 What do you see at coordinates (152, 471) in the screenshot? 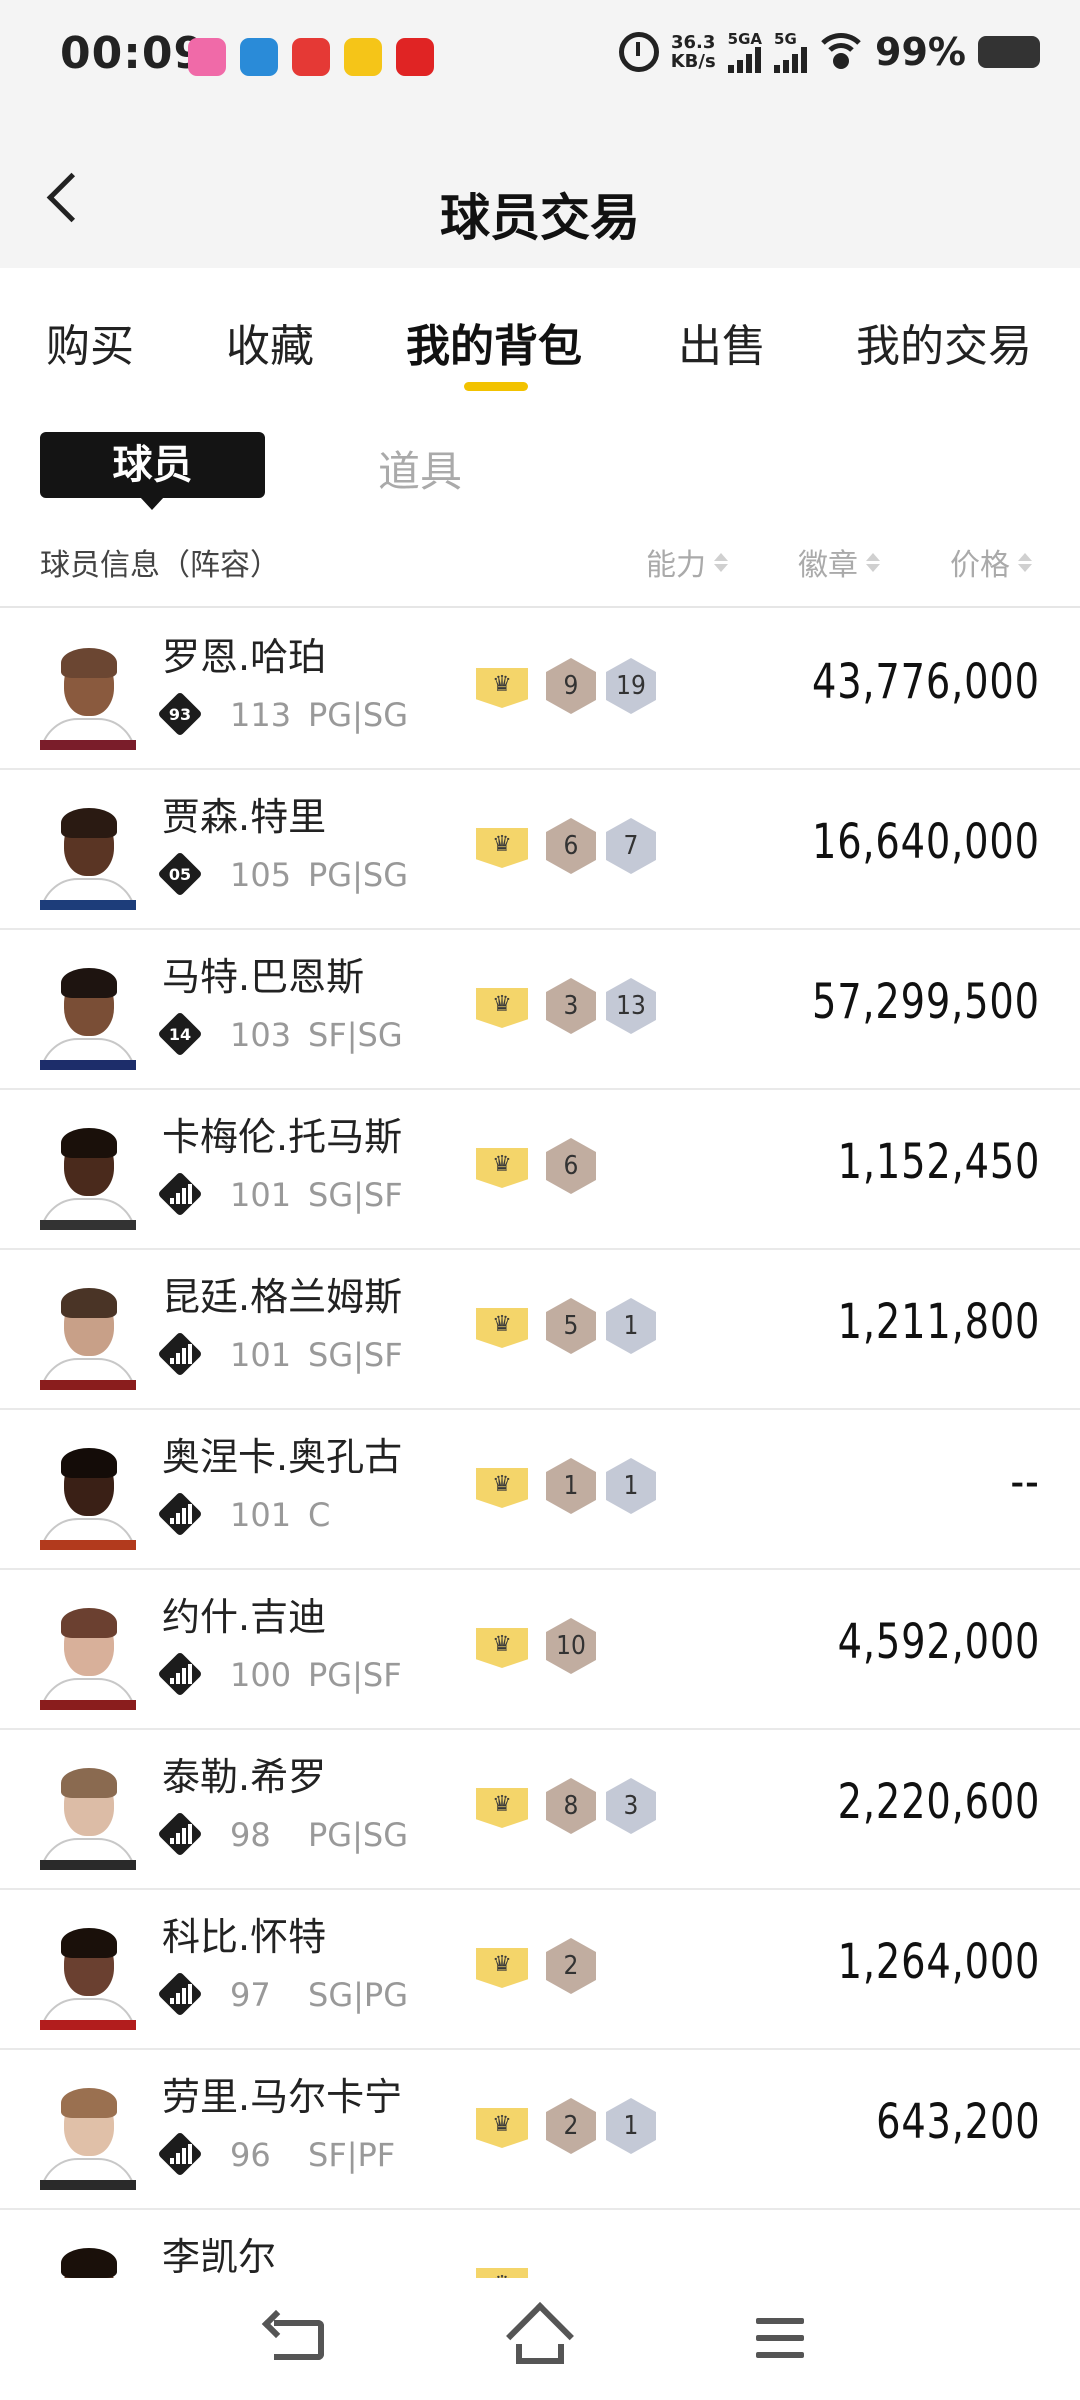
I see `subtab-players: 球员` at bounding box center [152, 471].